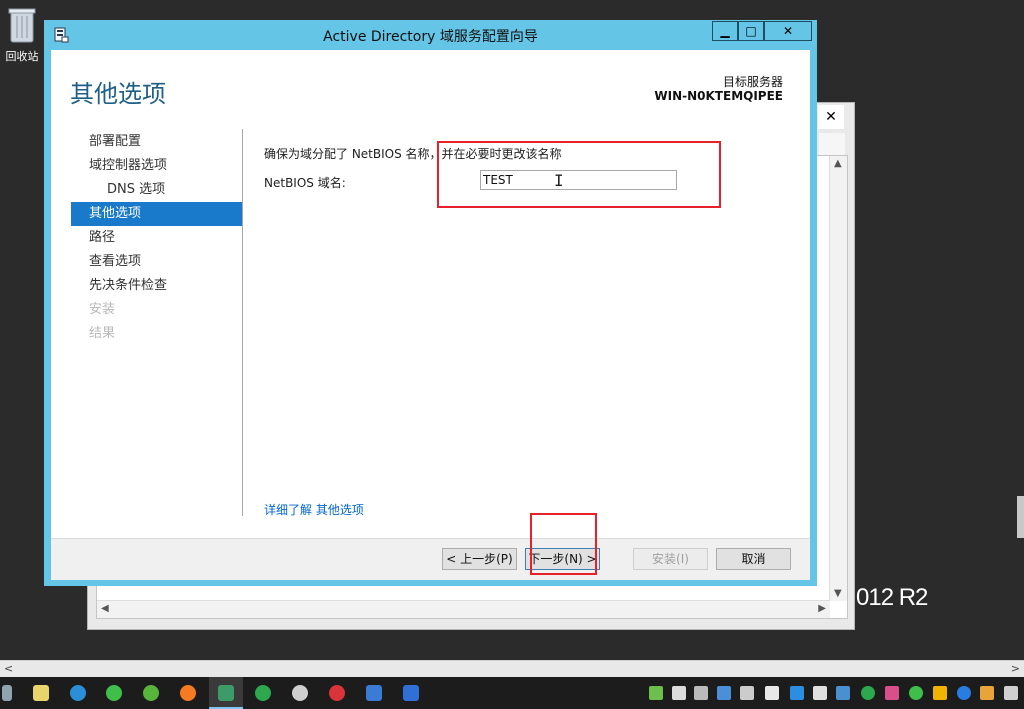 This screenshot has width=1024, height=709. Describe the element at coordinates (753, 559) in the screenshot. I see `cancel-button: 取消` at that location.